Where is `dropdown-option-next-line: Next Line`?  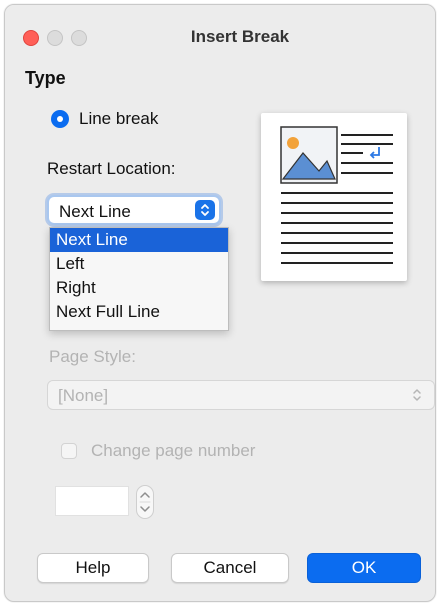
dropdown-option-next-line: Next Line is located at coordinates (139, 240).